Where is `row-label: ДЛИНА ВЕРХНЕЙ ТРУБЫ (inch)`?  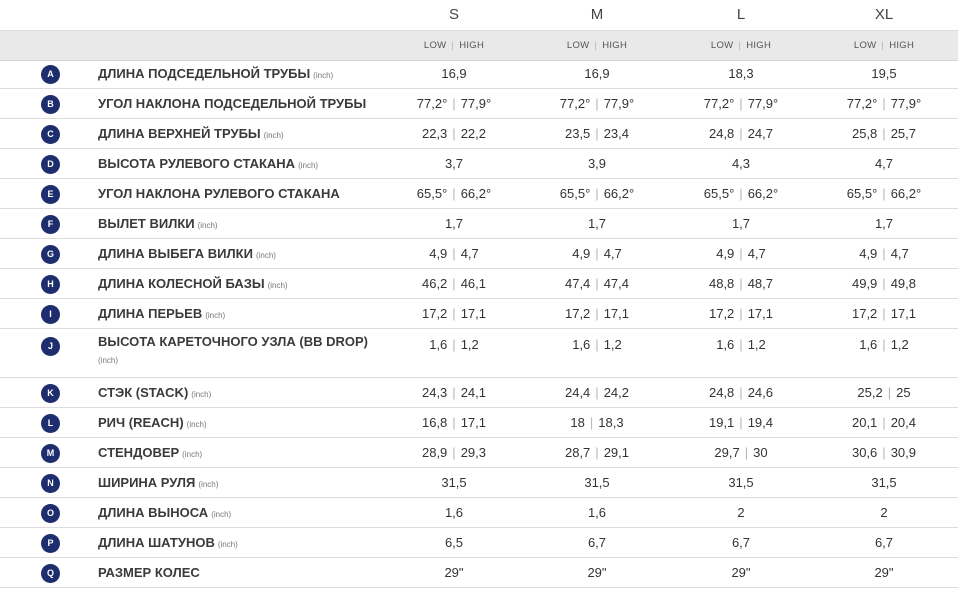 row-label: ДЛИНА ВЕРХНЕЙ ТРУБЫ (inch) is located at coordinates (248, 135).